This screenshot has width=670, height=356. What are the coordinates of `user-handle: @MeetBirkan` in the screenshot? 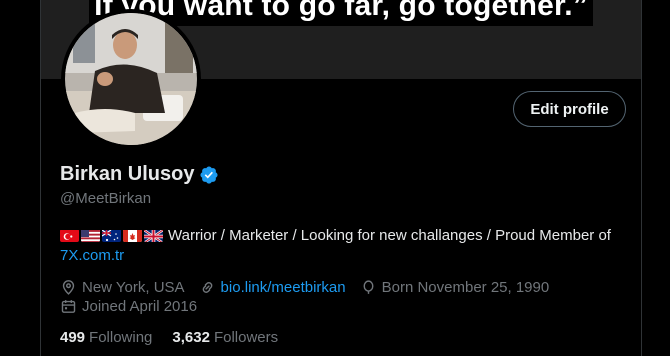 It's located at (106, 198).